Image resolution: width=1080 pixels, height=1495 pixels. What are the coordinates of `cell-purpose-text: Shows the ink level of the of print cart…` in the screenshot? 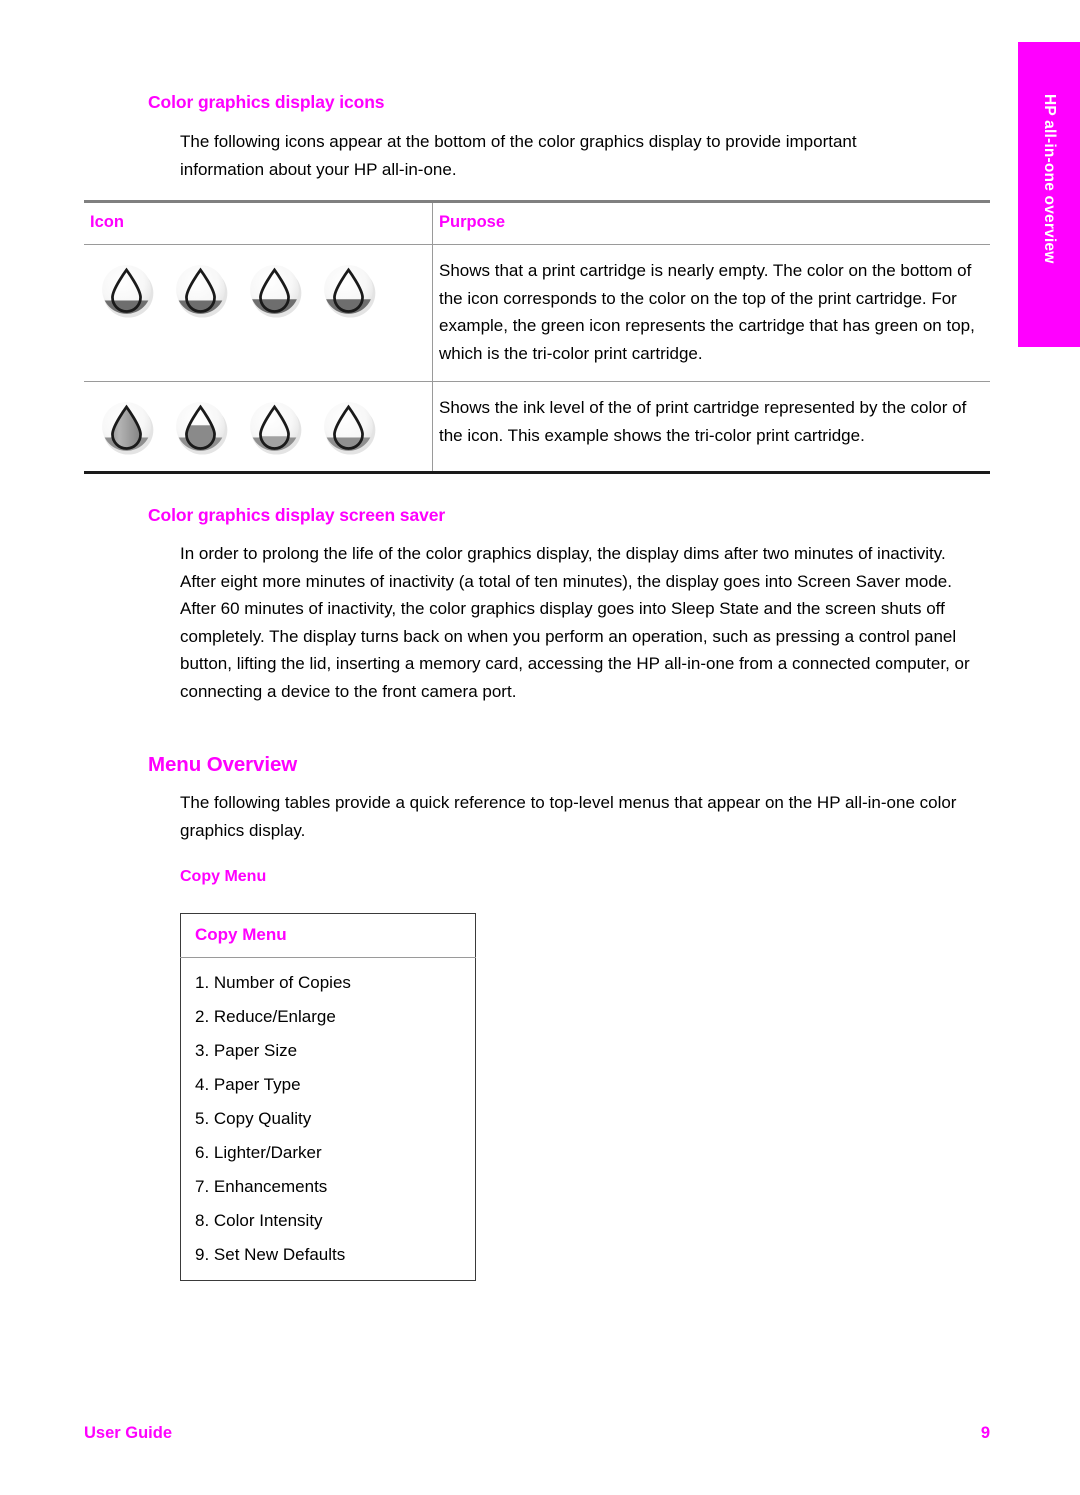 It's located at (711, 427).